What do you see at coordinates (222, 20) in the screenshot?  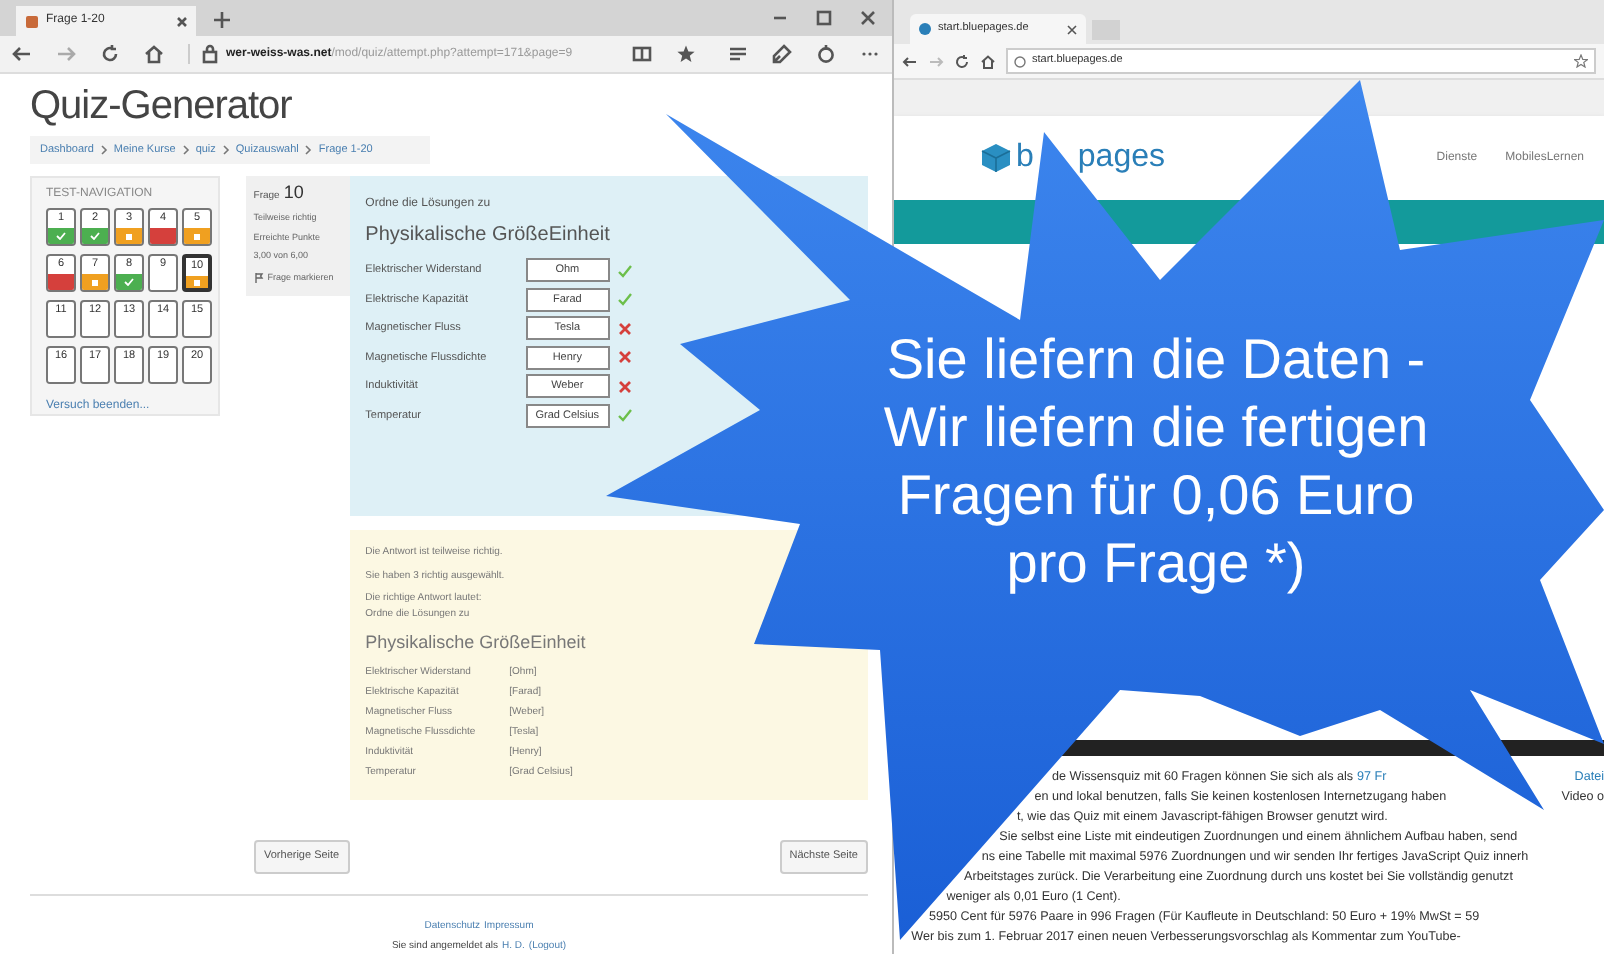 I see `new-tab-icon` at bounding box center [222, 20].